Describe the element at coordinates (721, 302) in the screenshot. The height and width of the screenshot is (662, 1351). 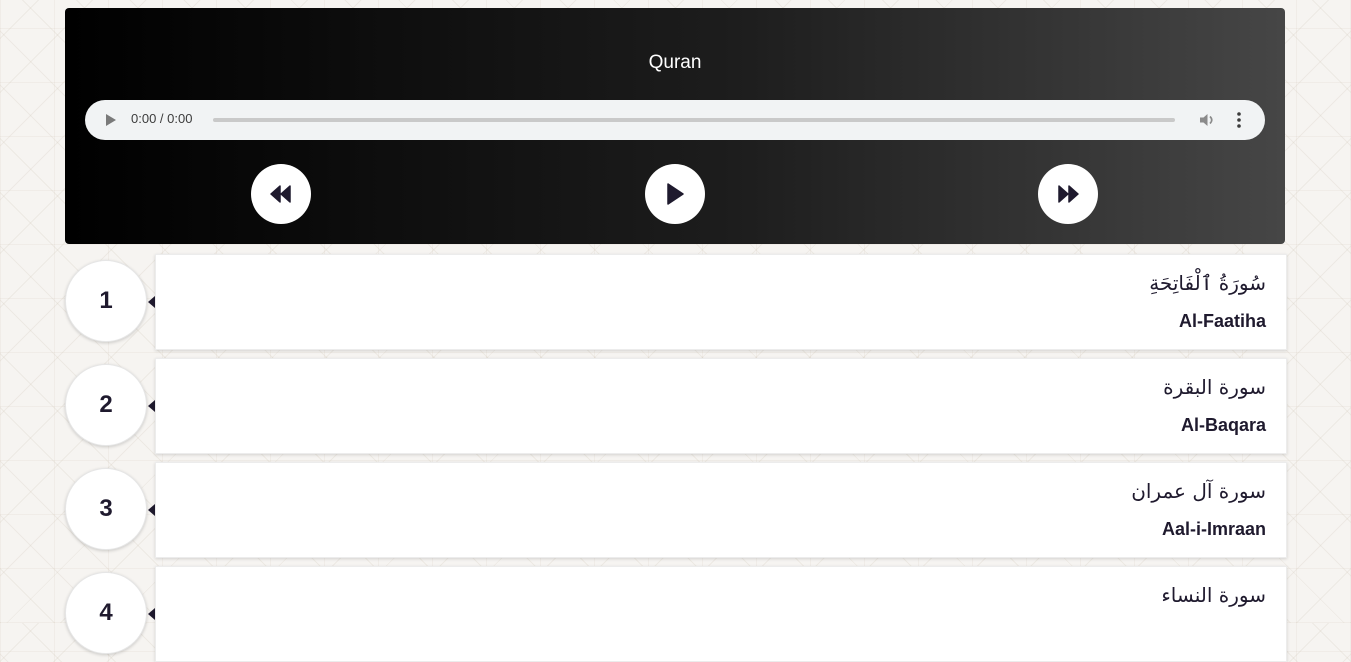
I see `surah-card: سُورَةُ ٱلْفَاتِحَةِ Al-Faatiha` at that location.